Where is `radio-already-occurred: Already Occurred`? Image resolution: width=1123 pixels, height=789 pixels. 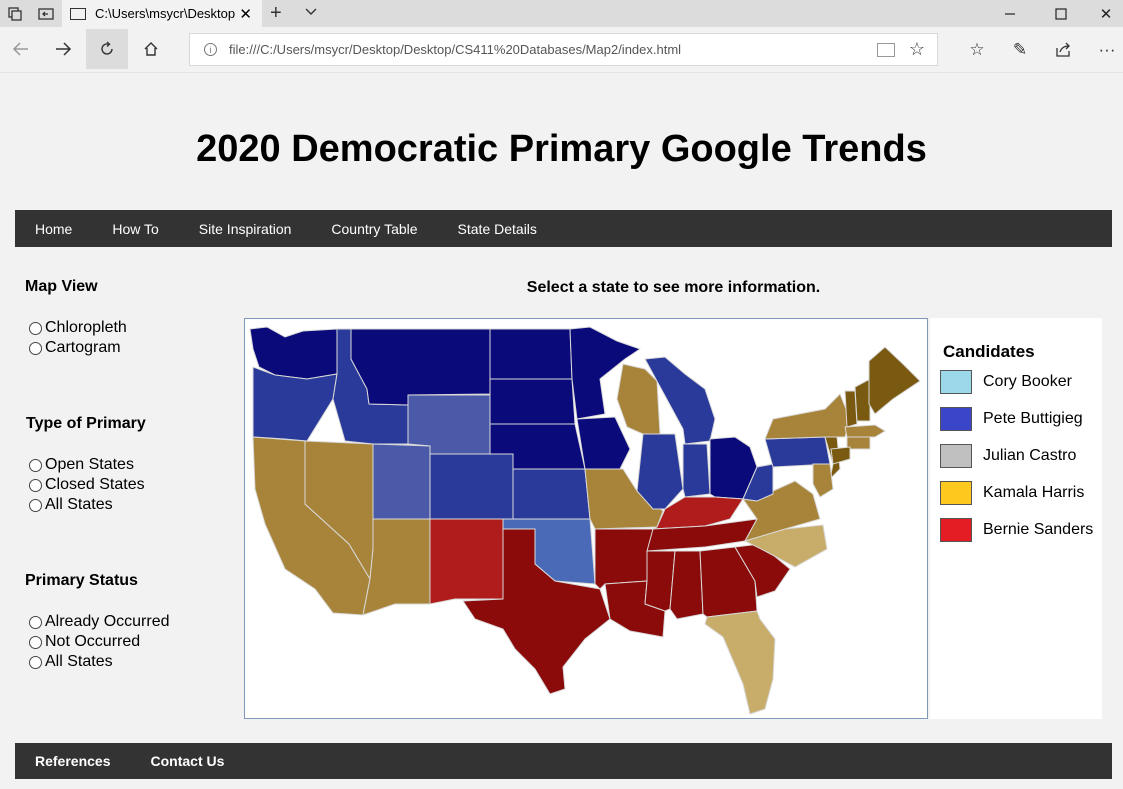
radio-already-occurred: Already Occurred is located at coordinates (132, 622).